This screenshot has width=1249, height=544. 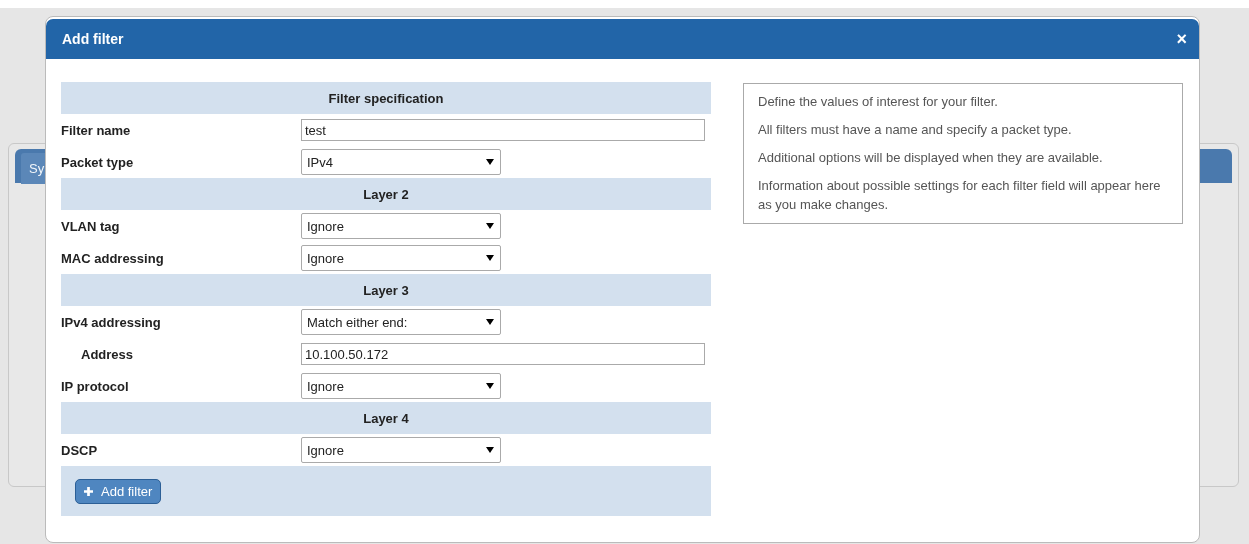 I want to click on field-label: MAC addressing, so click(x=113, y=258).